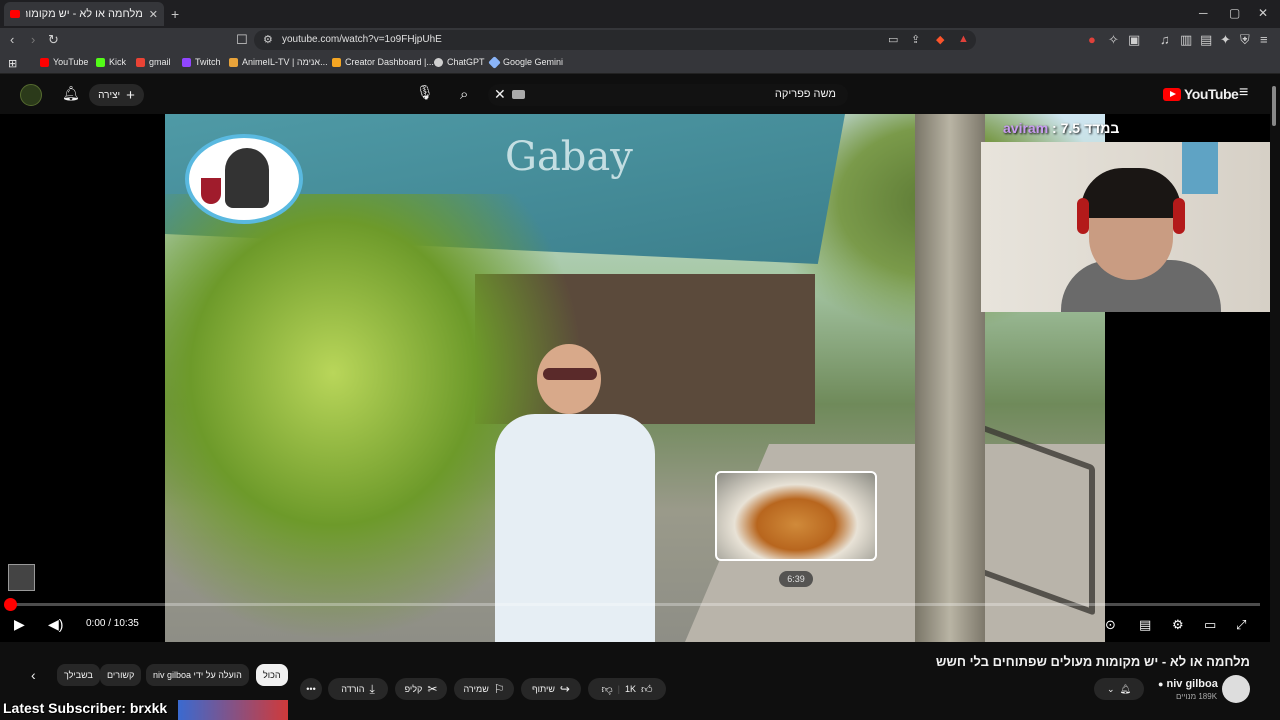 The width and height of the screenshot is (1280, 720). I want to click on media-icon: ♫, so click(1165, 39).